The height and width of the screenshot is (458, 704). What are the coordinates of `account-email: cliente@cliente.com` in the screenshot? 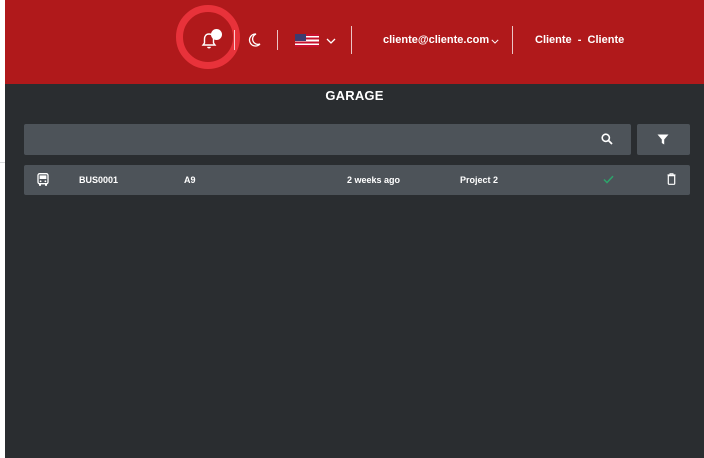 It's located at (436, 40).